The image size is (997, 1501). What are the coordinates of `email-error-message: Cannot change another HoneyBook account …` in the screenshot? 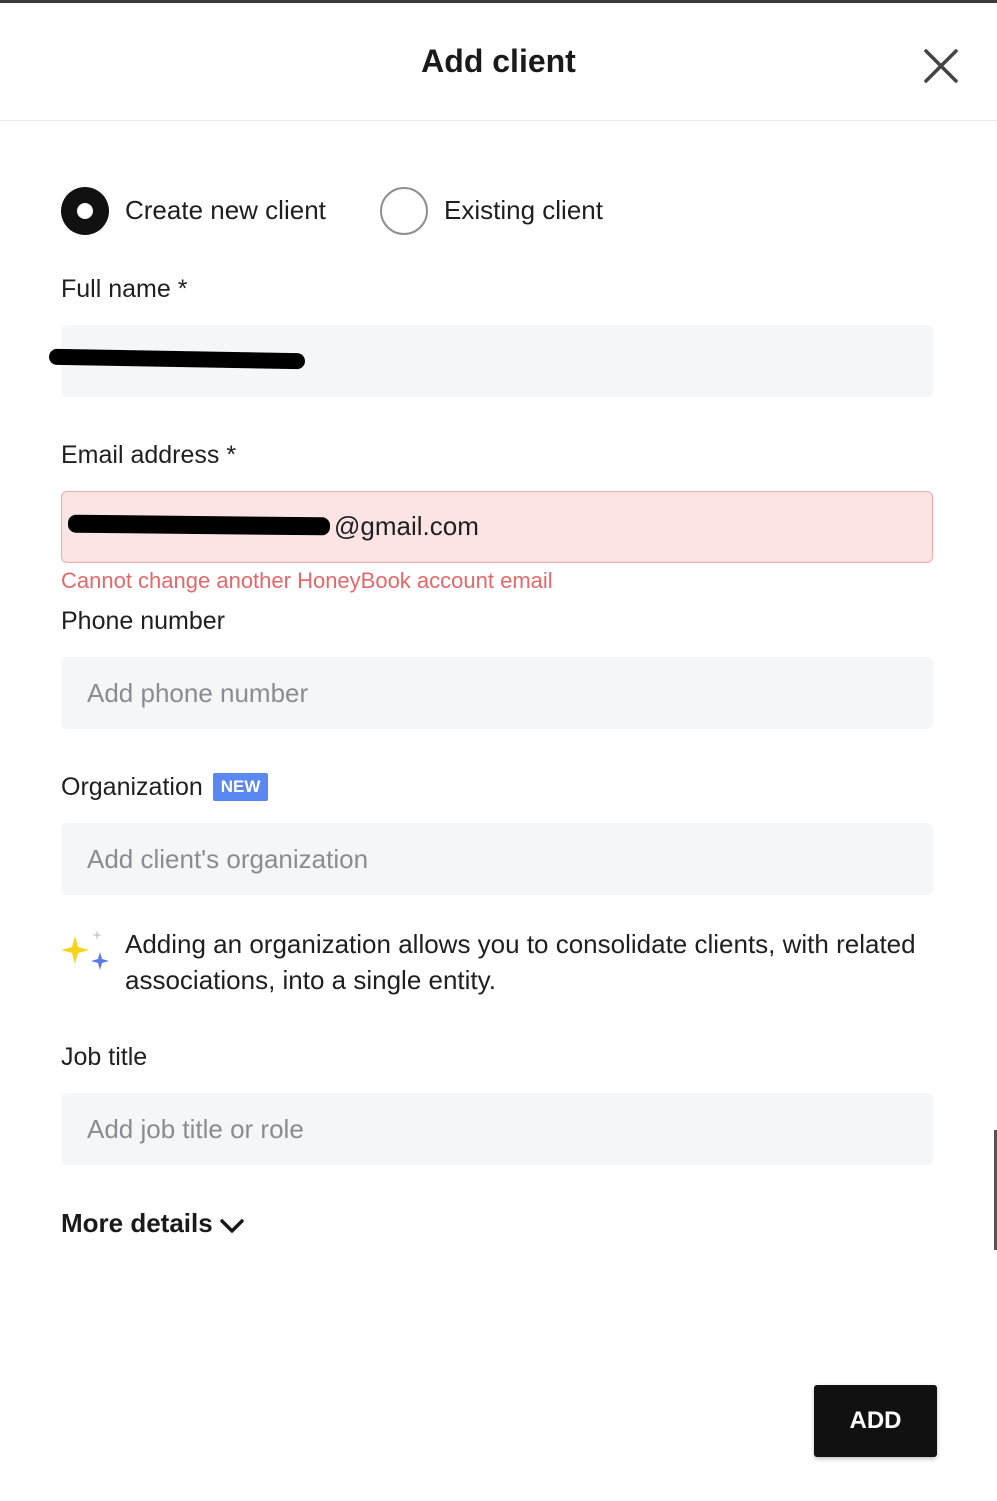 It's located at (307, 580).